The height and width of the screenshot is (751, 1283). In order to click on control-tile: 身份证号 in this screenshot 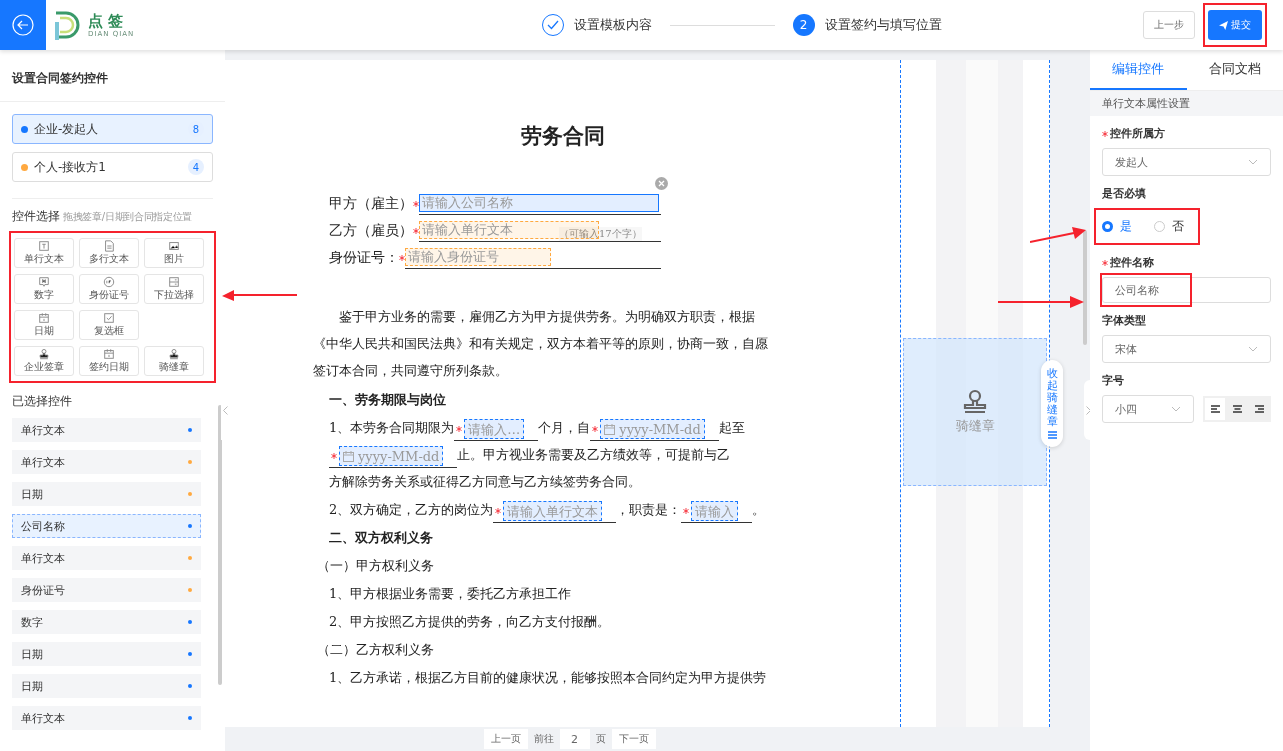, I will do `click(109, 289)`.